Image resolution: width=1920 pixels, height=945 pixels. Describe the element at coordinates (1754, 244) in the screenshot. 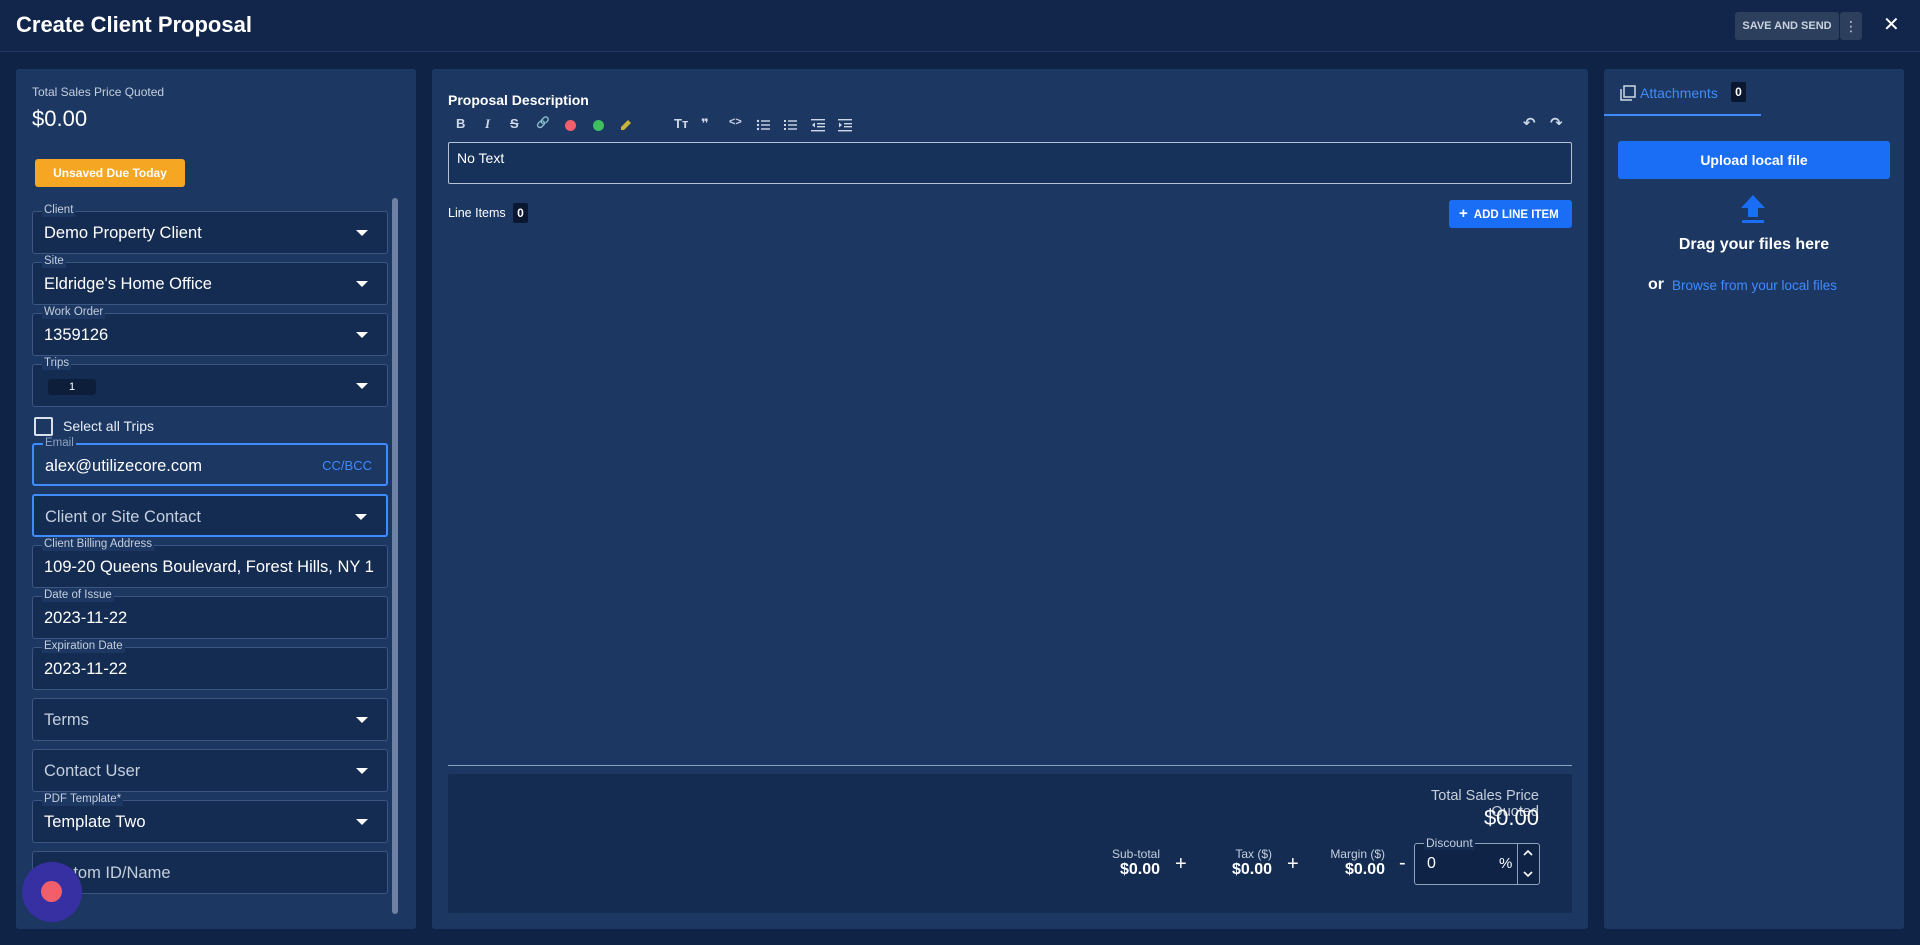

I see `drag-files-text: Drag your files here` at that location.